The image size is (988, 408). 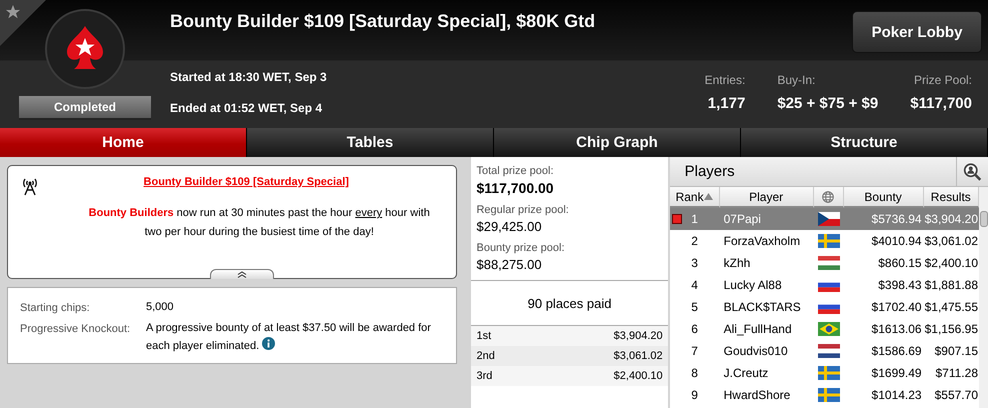 What do you see at coordinates (269, 343) in the screenshot?
I see `info-icon` at bounding box center [269, 343].